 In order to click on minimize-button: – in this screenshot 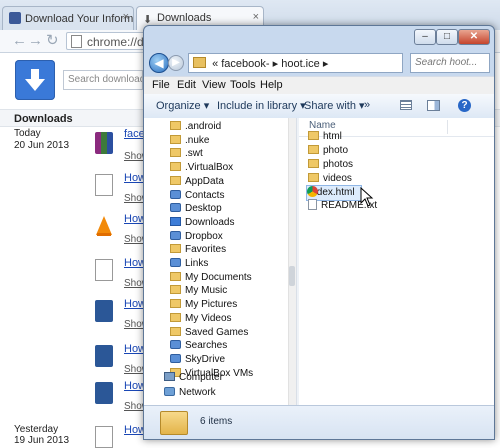, I will do `click(425, 37)`.